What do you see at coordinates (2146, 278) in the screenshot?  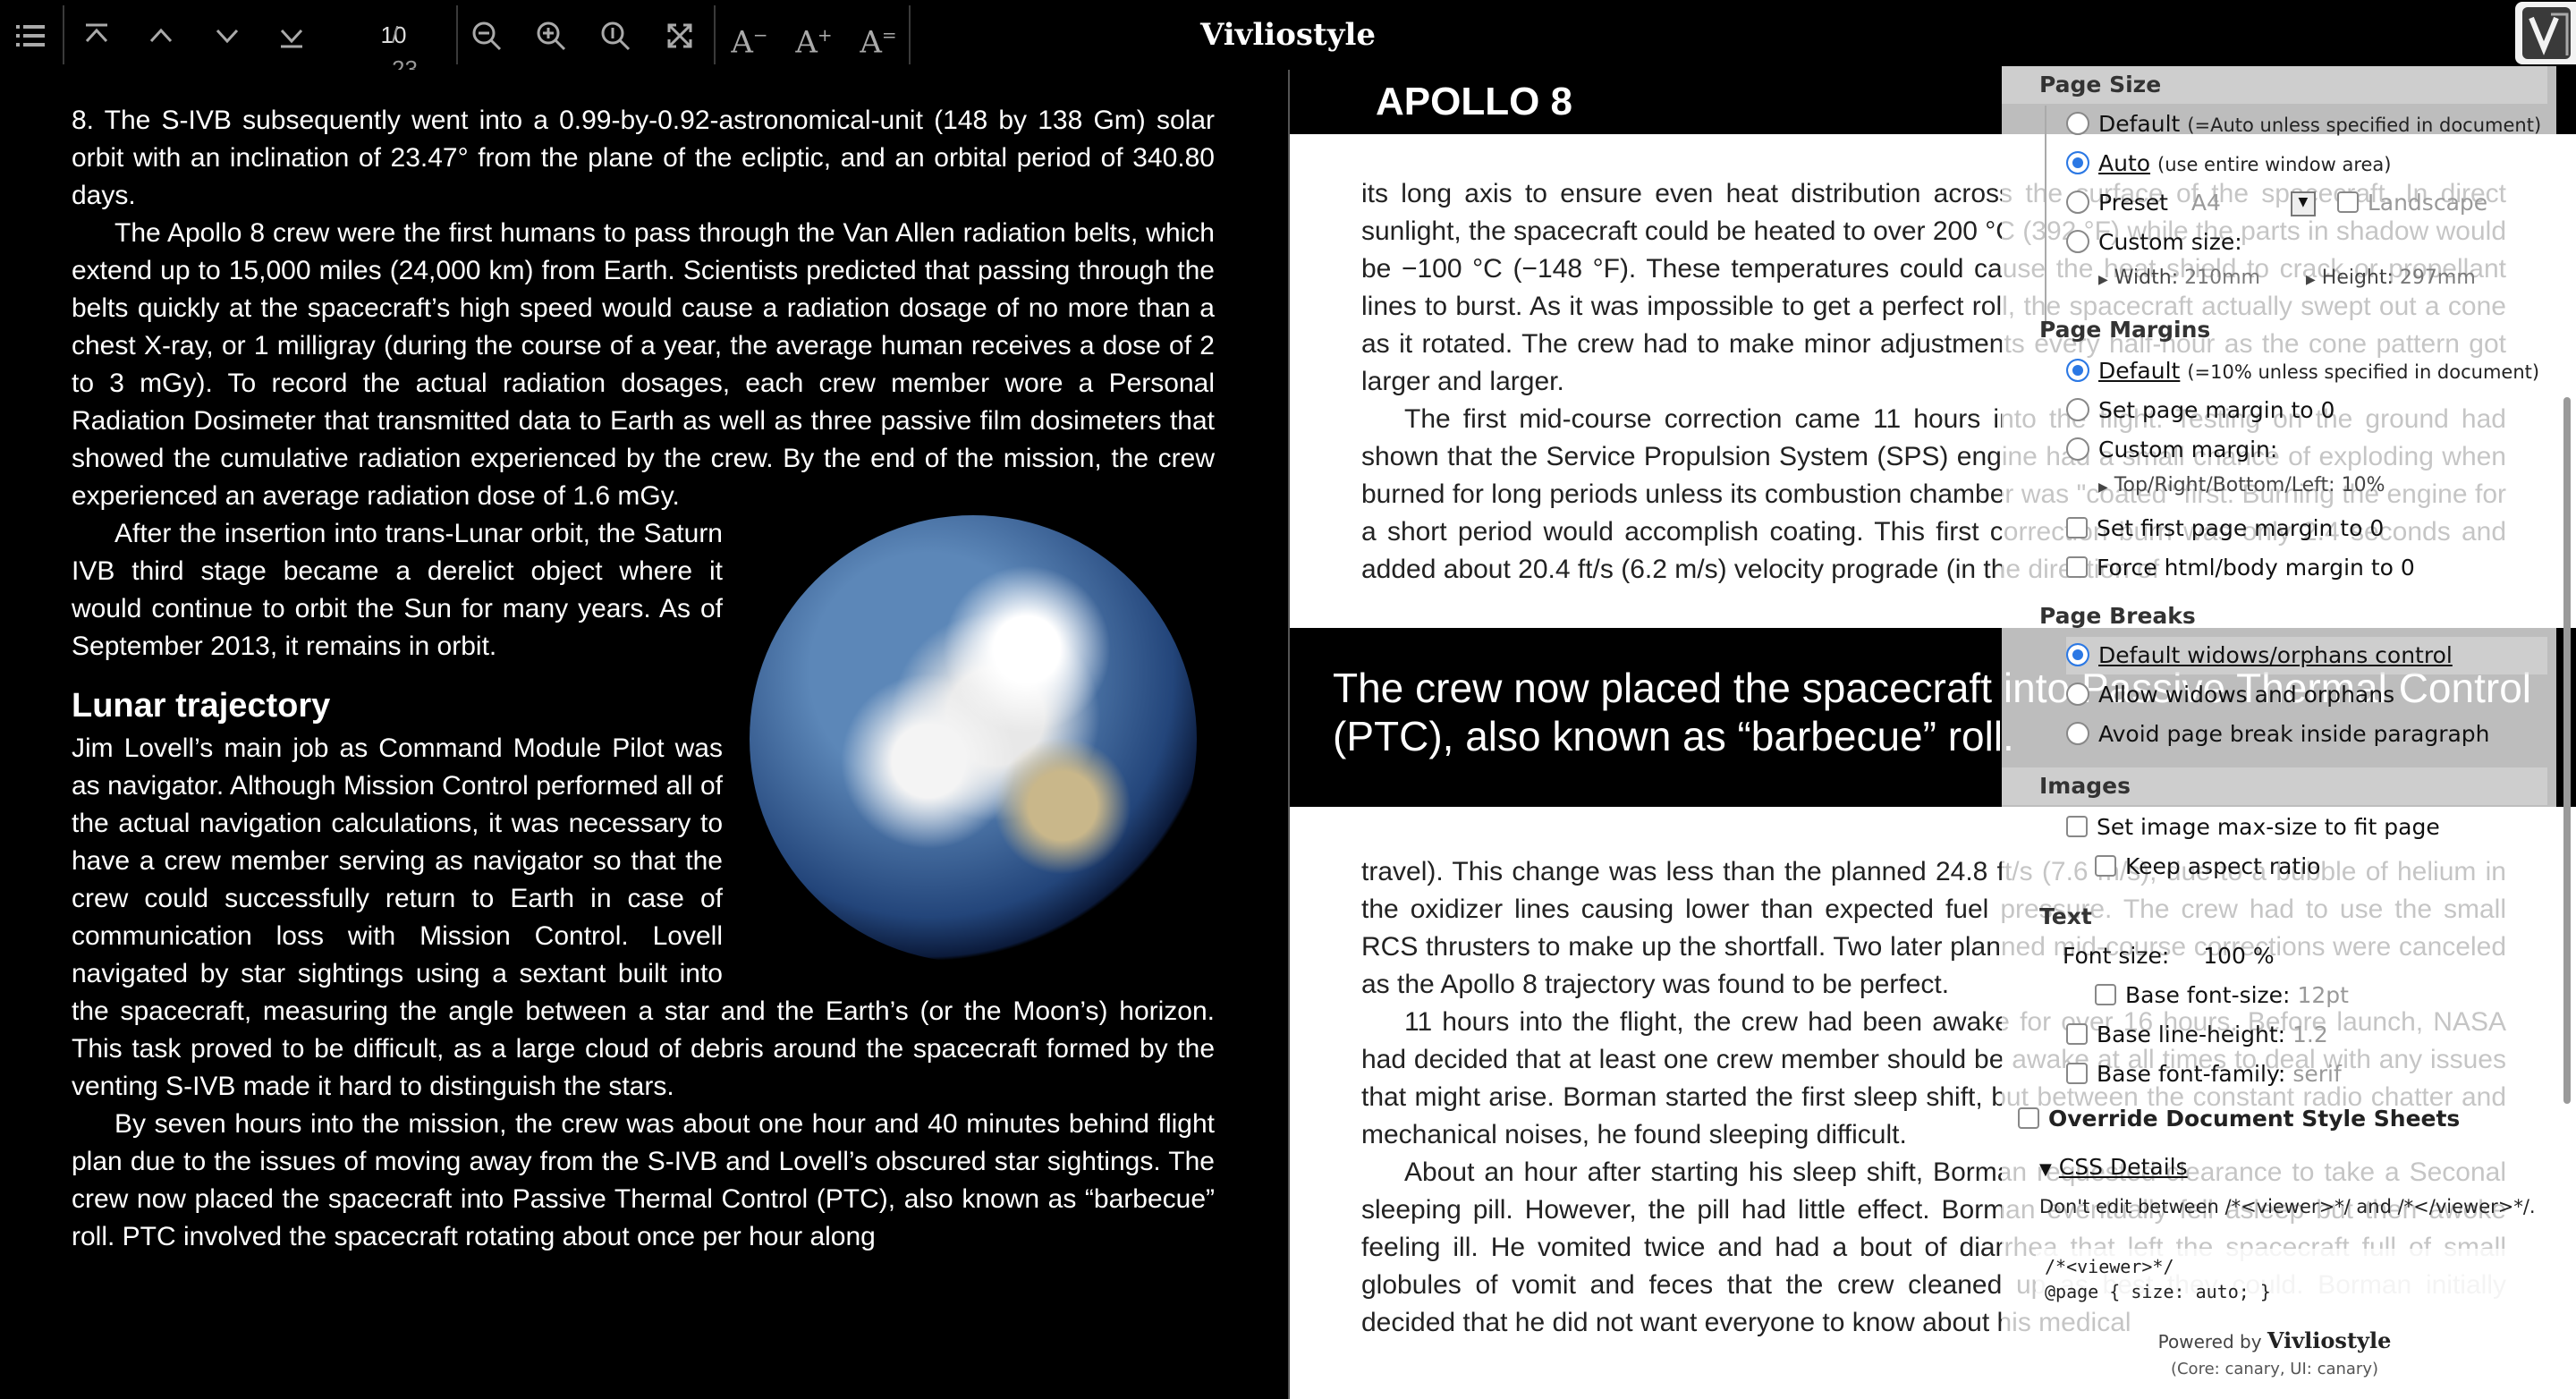 I see `field-label: Width:` at bounding box center [2146, 278].